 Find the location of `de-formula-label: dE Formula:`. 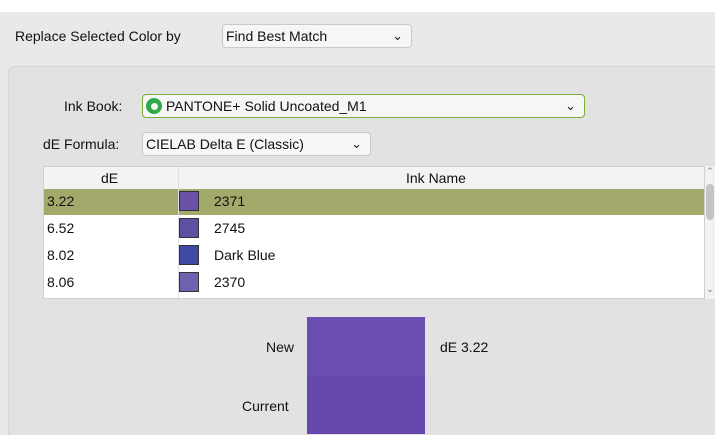

de-formula-label: dE Formula: is located at coordinates (81, 144).